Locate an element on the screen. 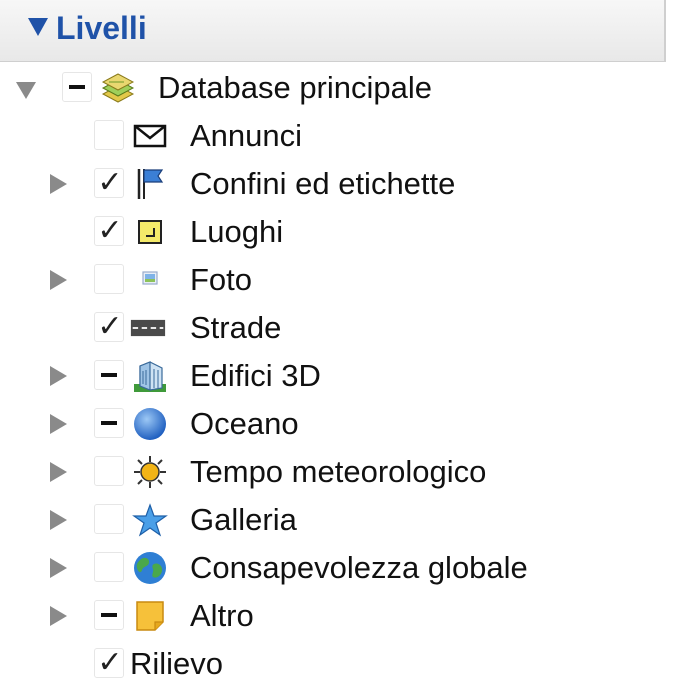 The height and width of the screenshot is (696, 673). checkbox-oceano is located at coordinates (109, 423).